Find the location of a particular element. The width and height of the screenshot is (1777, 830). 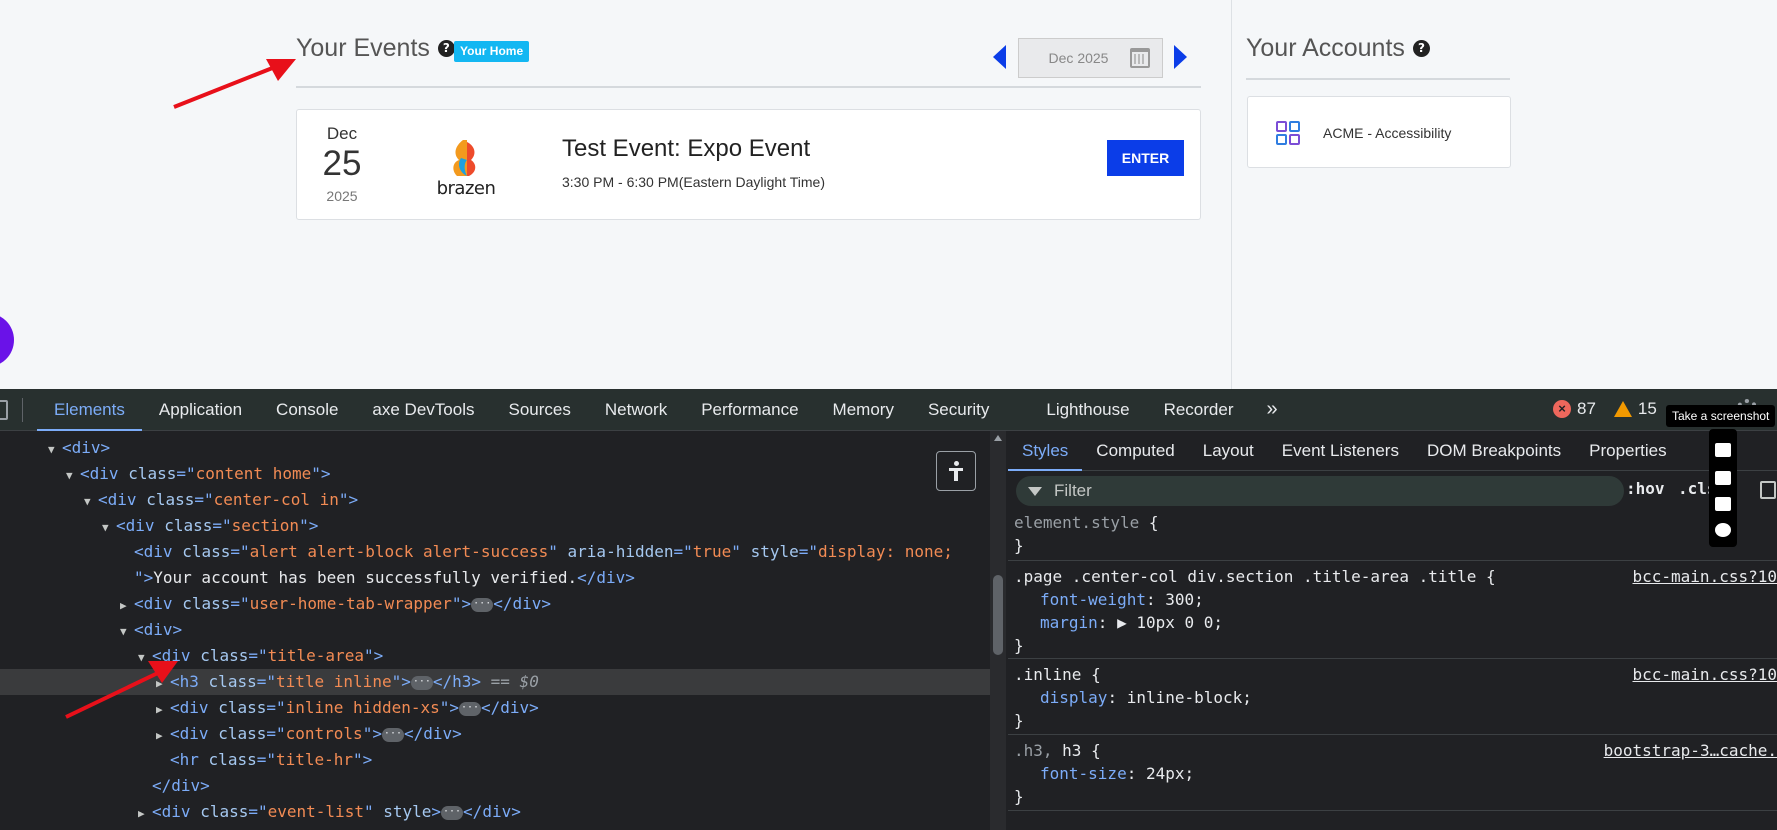

issue-counts: × 87 15 is located at coordinates (1605, 409).